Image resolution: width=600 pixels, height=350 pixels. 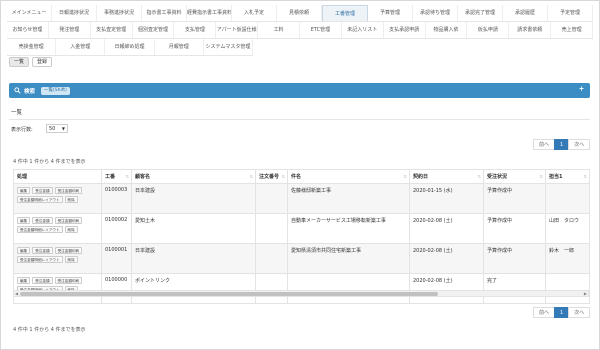 I want to click on plus-icon, so click(x=581, y=88).